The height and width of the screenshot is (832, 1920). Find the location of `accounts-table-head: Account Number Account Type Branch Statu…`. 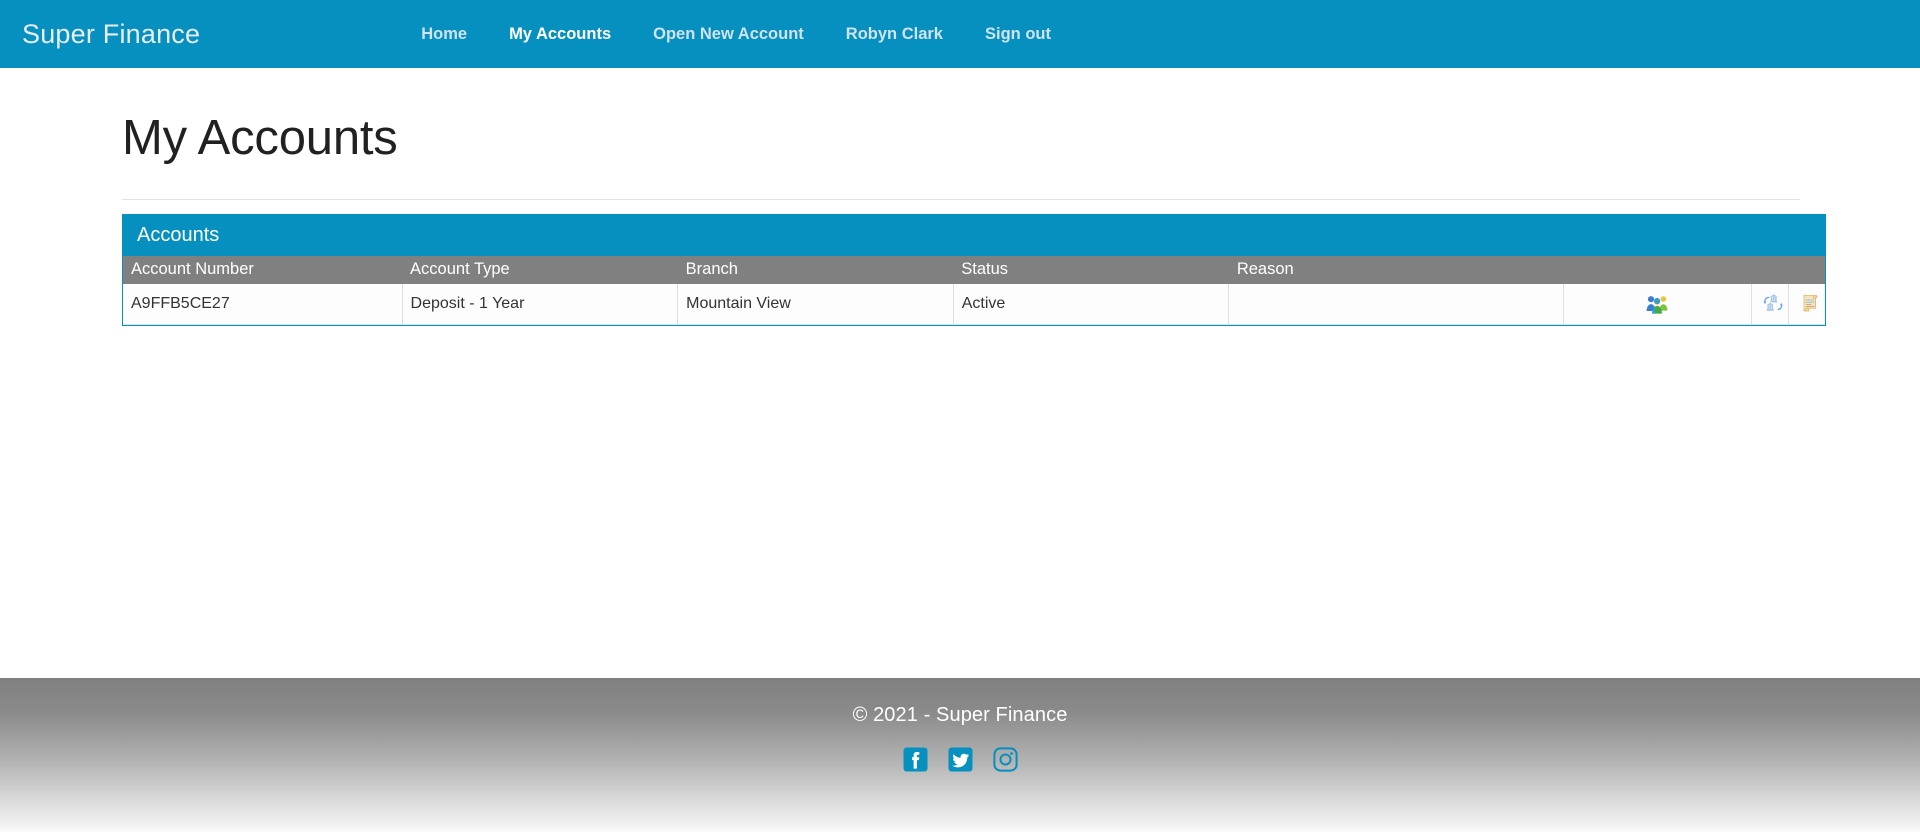

accounts-table-head: Account Number Account Type Branch Statu… is located at coordinates (974, 269).